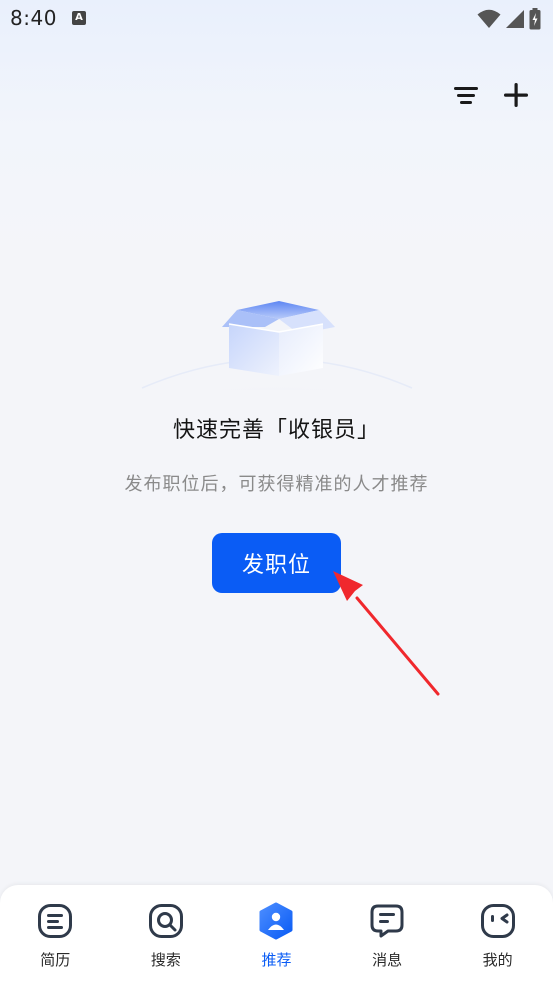 The height and width of the screenshot is (984, 553). I want to click on profile-icon, so click(498, 921).